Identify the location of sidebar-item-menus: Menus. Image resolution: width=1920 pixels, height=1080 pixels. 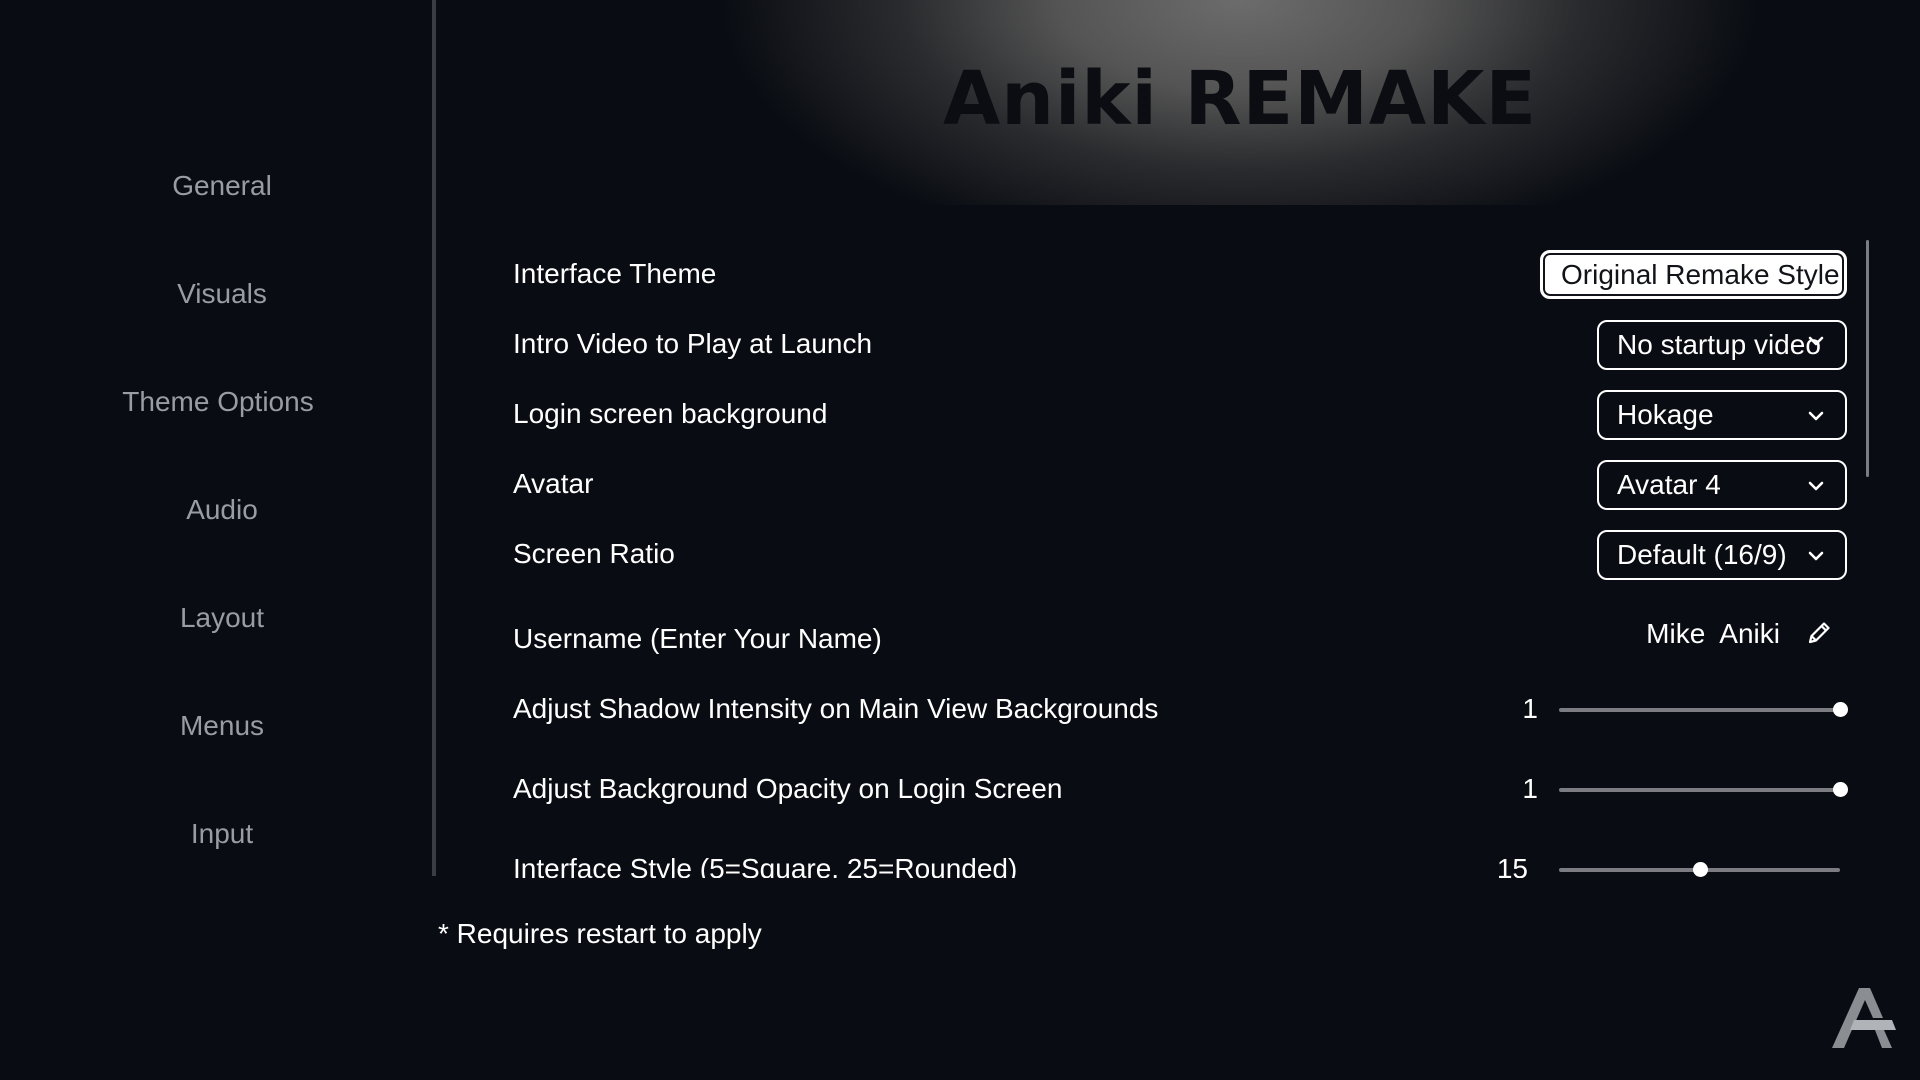
(222, 726).